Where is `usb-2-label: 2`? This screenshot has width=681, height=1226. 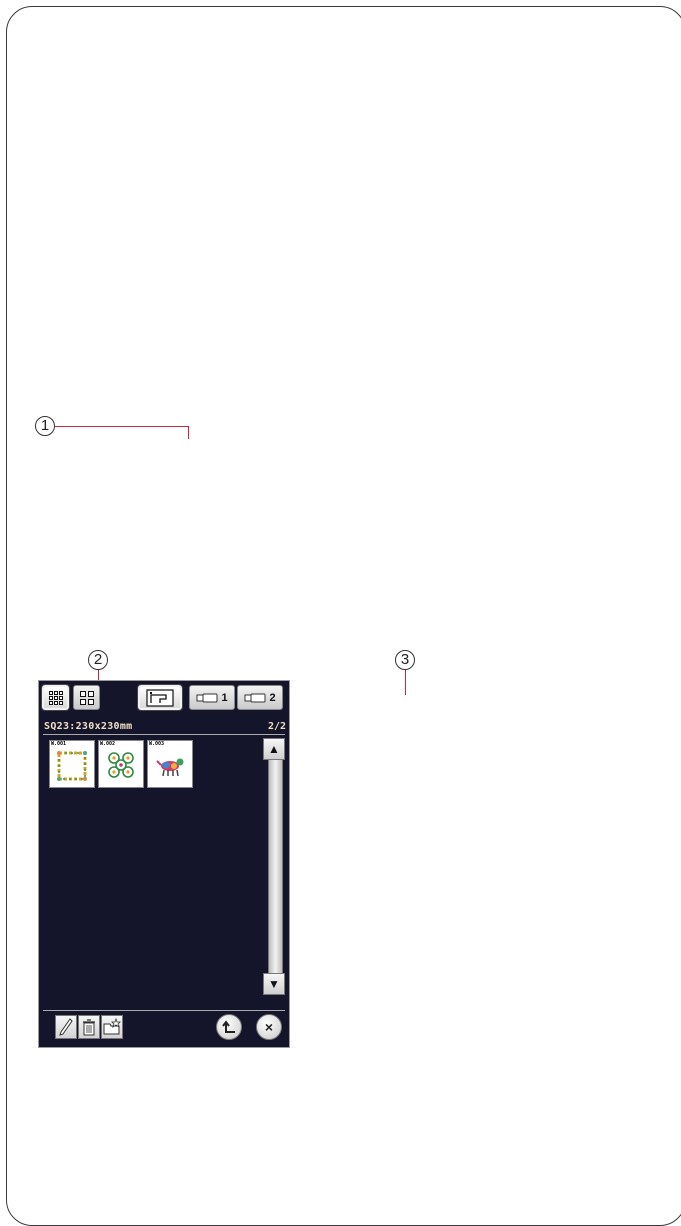 usb-2-label: 2 is located at coordinates (272, 697).